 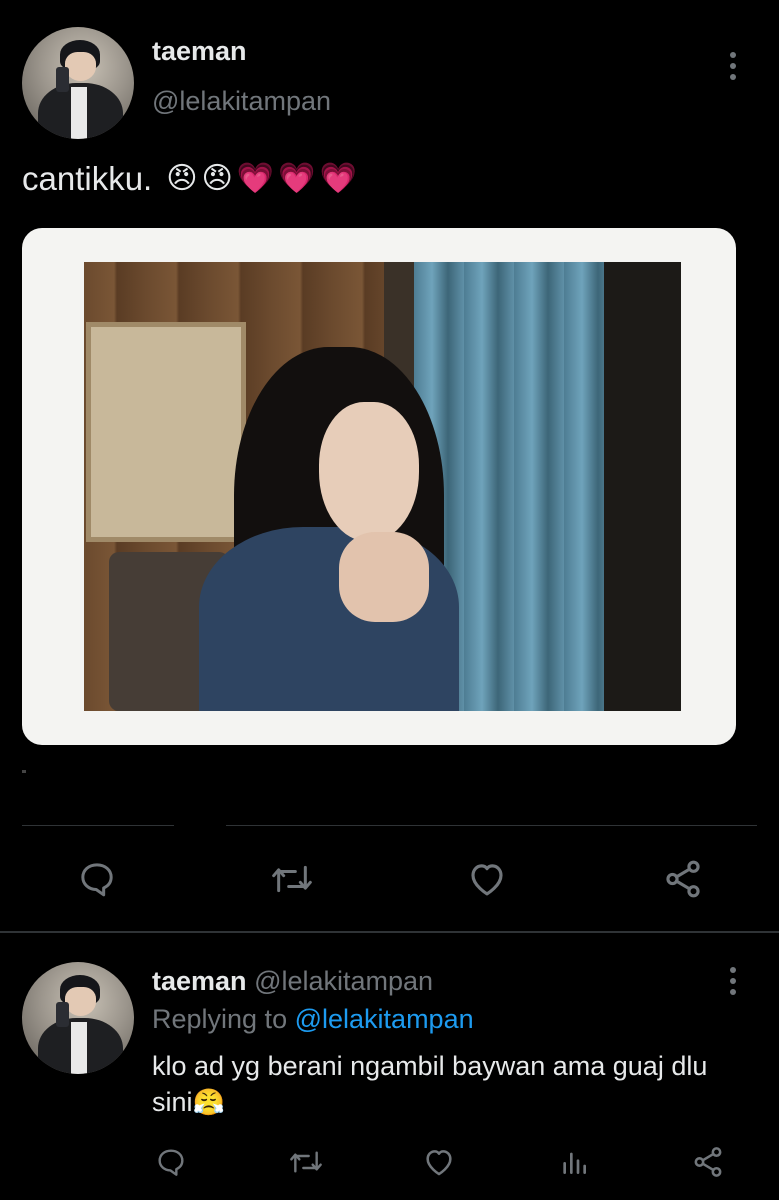 What do you see at coordinates (78, 83) in the screenshot?
I see `author-avatar` at bounding box center [78, 83].